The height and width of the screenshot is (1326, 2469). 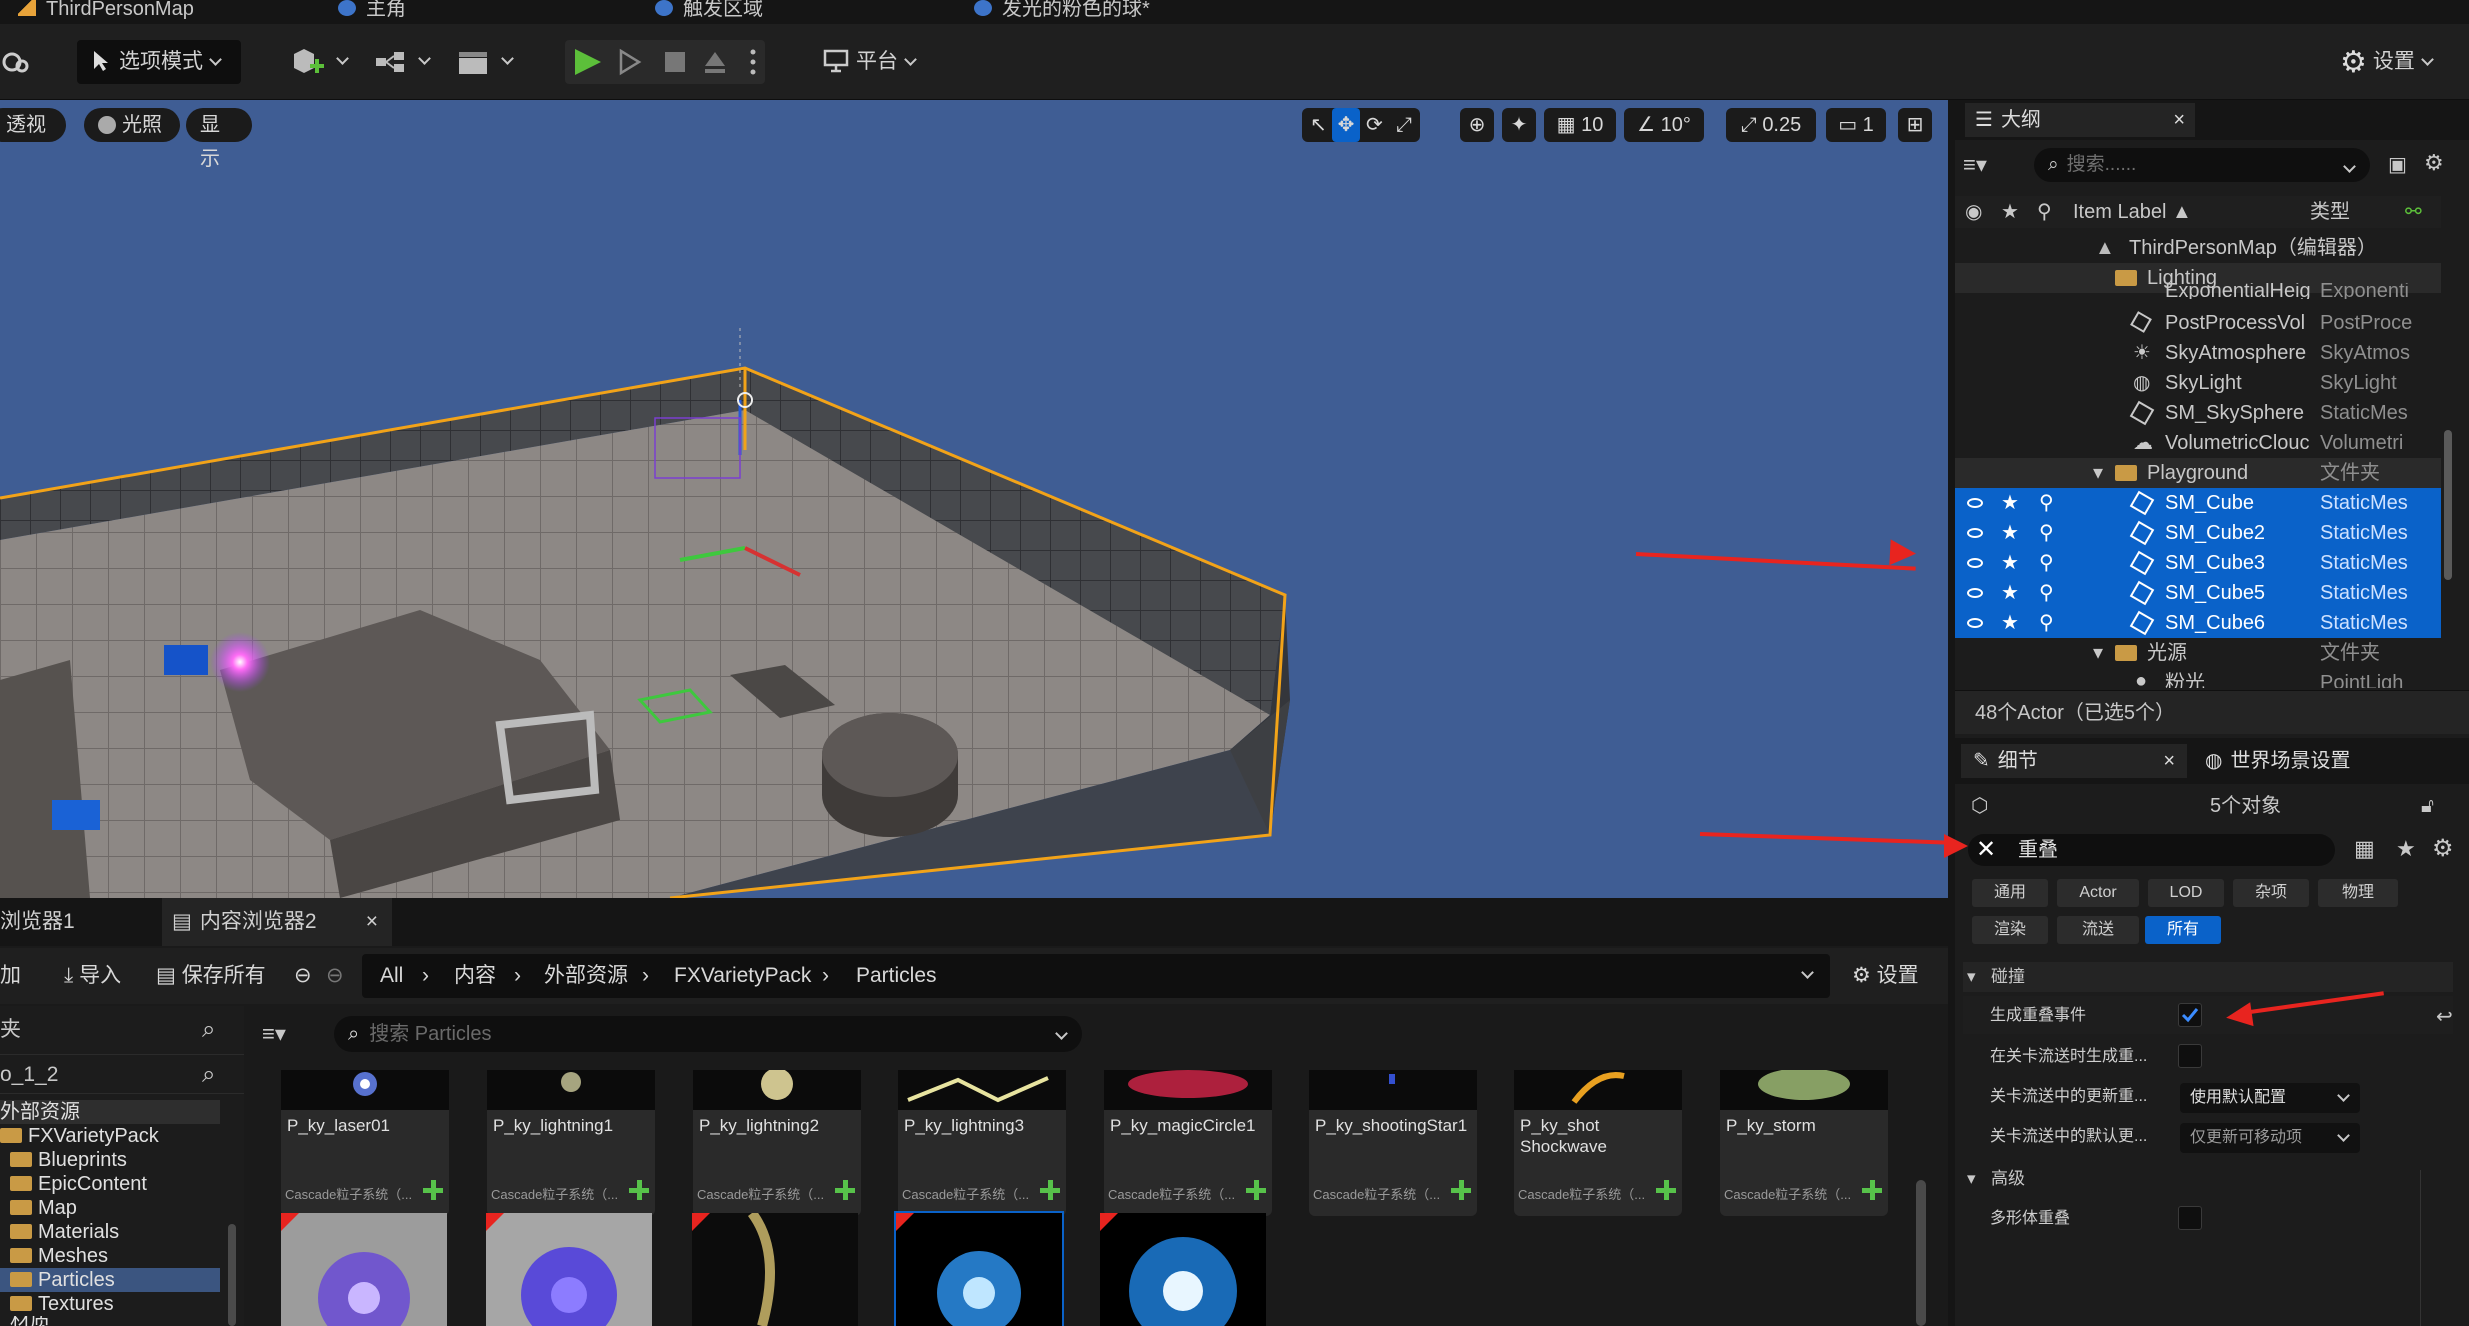 What do you see at coordinates (2400, 62) in the screenshot?
I see `settings-dropdown: ⚙ 设置` at bounding box center [2400, 62].